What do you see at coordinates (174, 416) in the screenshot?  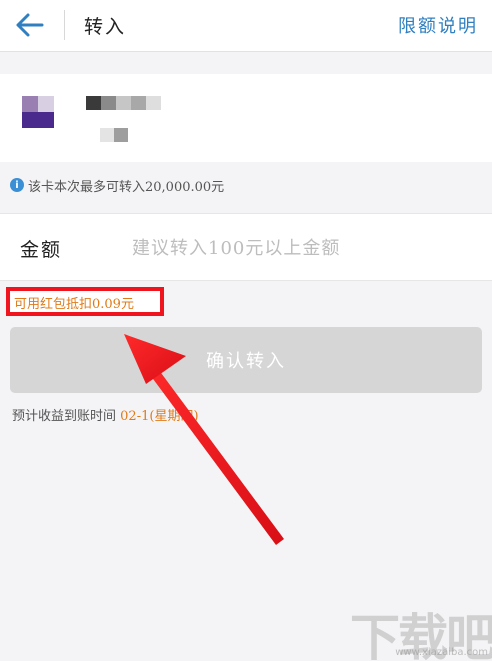 I see `arrival-weekday: (星期四)` at bounding box center [174, 416].